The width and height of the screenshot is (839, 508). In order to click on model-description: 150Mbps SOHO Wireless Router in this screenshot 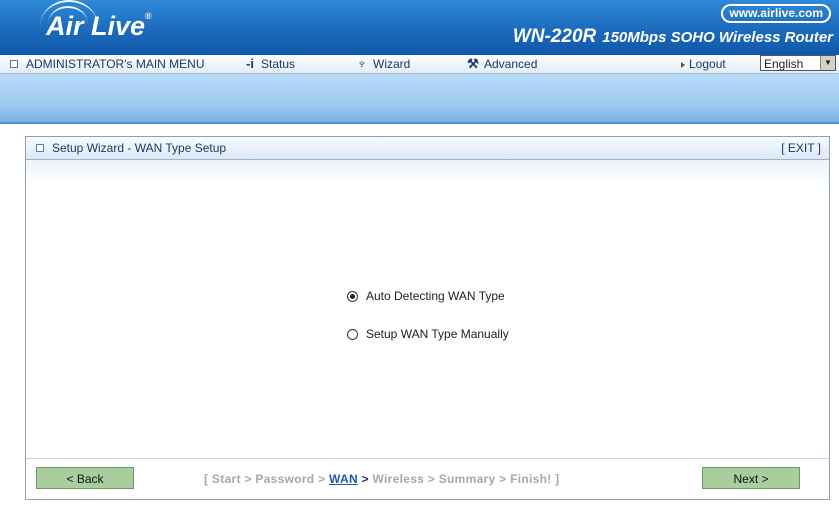, I will do `click(717, 37)`.